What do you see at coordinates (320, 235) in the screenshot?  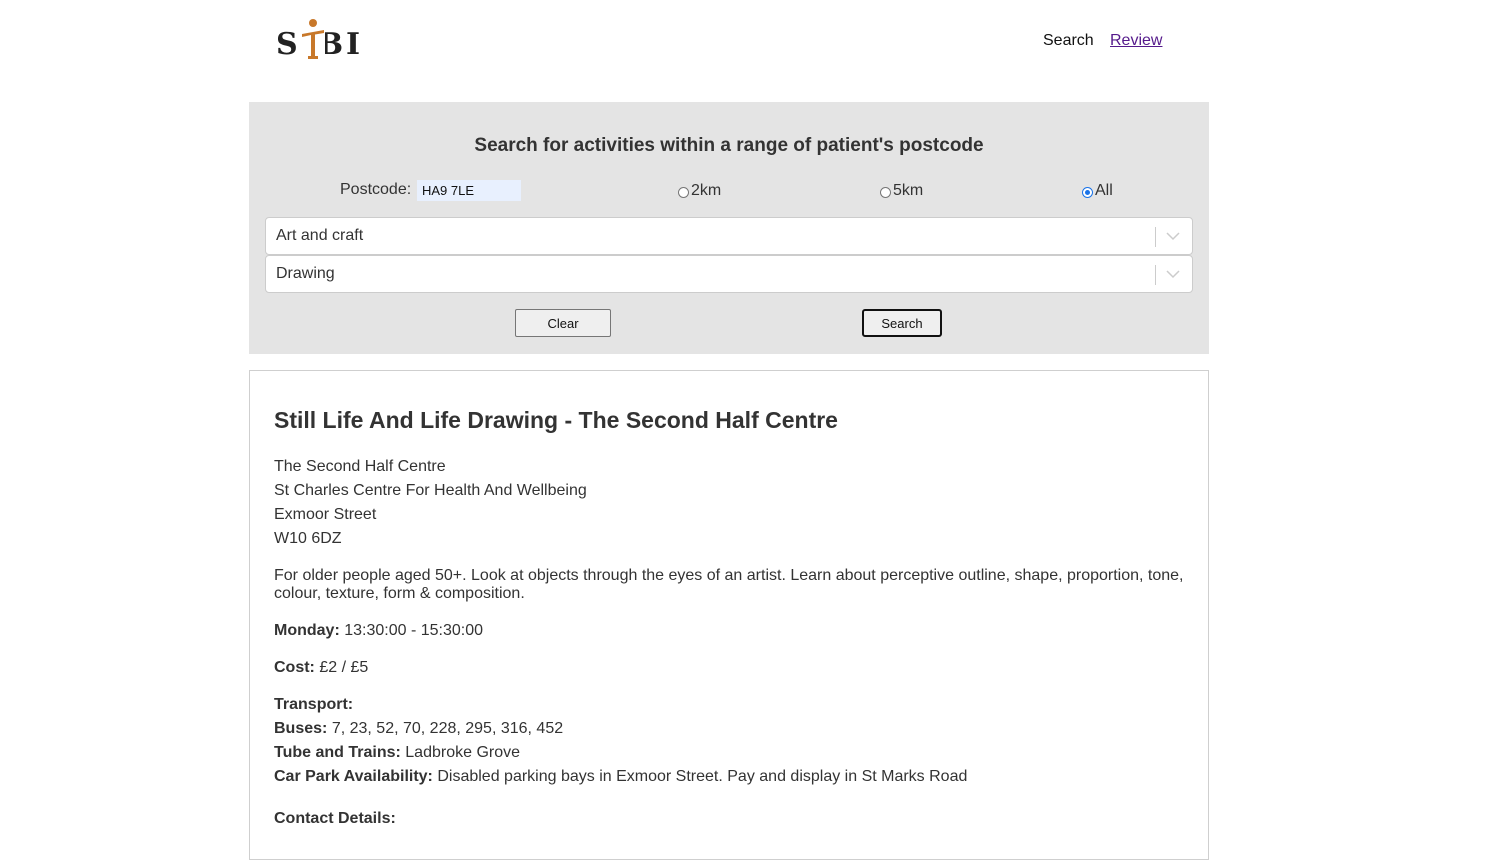 I see `category-select-value: Art and craft` at bounding box center [320, 235].